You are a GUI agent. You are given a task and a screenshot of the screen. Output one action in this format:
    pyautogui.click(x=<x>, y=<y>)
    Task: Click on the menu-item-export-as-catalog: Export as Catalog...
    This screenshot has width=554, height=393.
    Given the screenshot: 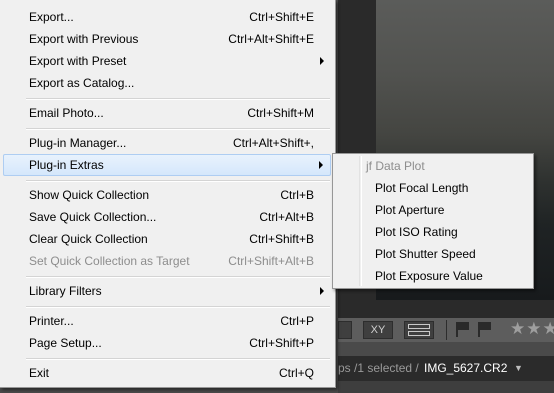 What is the action you would take?
    pyautogui.click(x=167, y=83)
    